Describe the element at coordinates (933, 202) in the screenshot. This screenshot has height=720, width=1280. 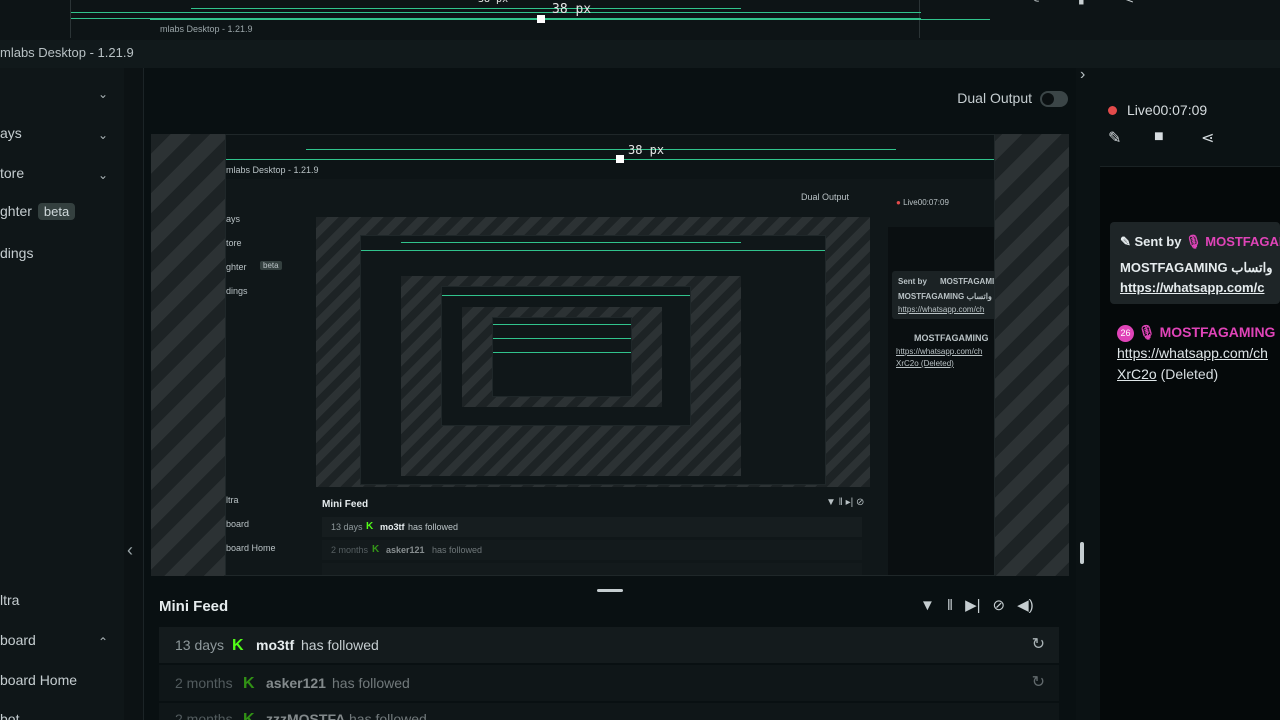
I see `captured-live-time: 00:07:09` at that location.